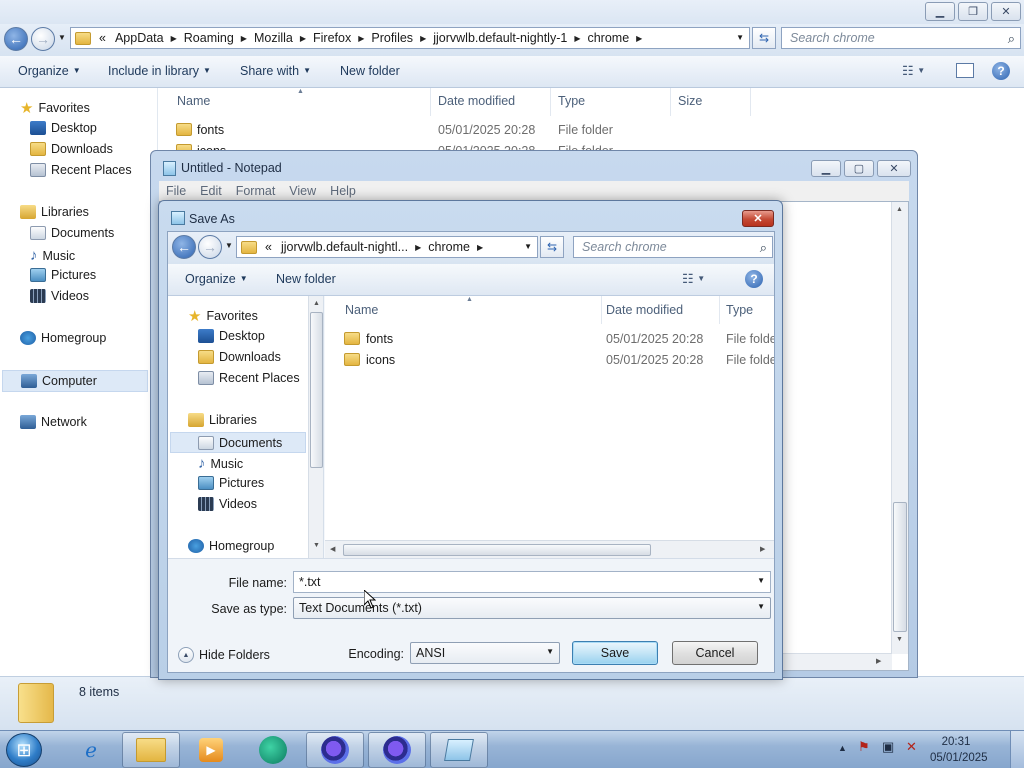 The height and width of the screenshot is (768, 1024). Describe the element at coordinates (75, 381) in the screenshot. I see `nav-computer: Computer` at that location.